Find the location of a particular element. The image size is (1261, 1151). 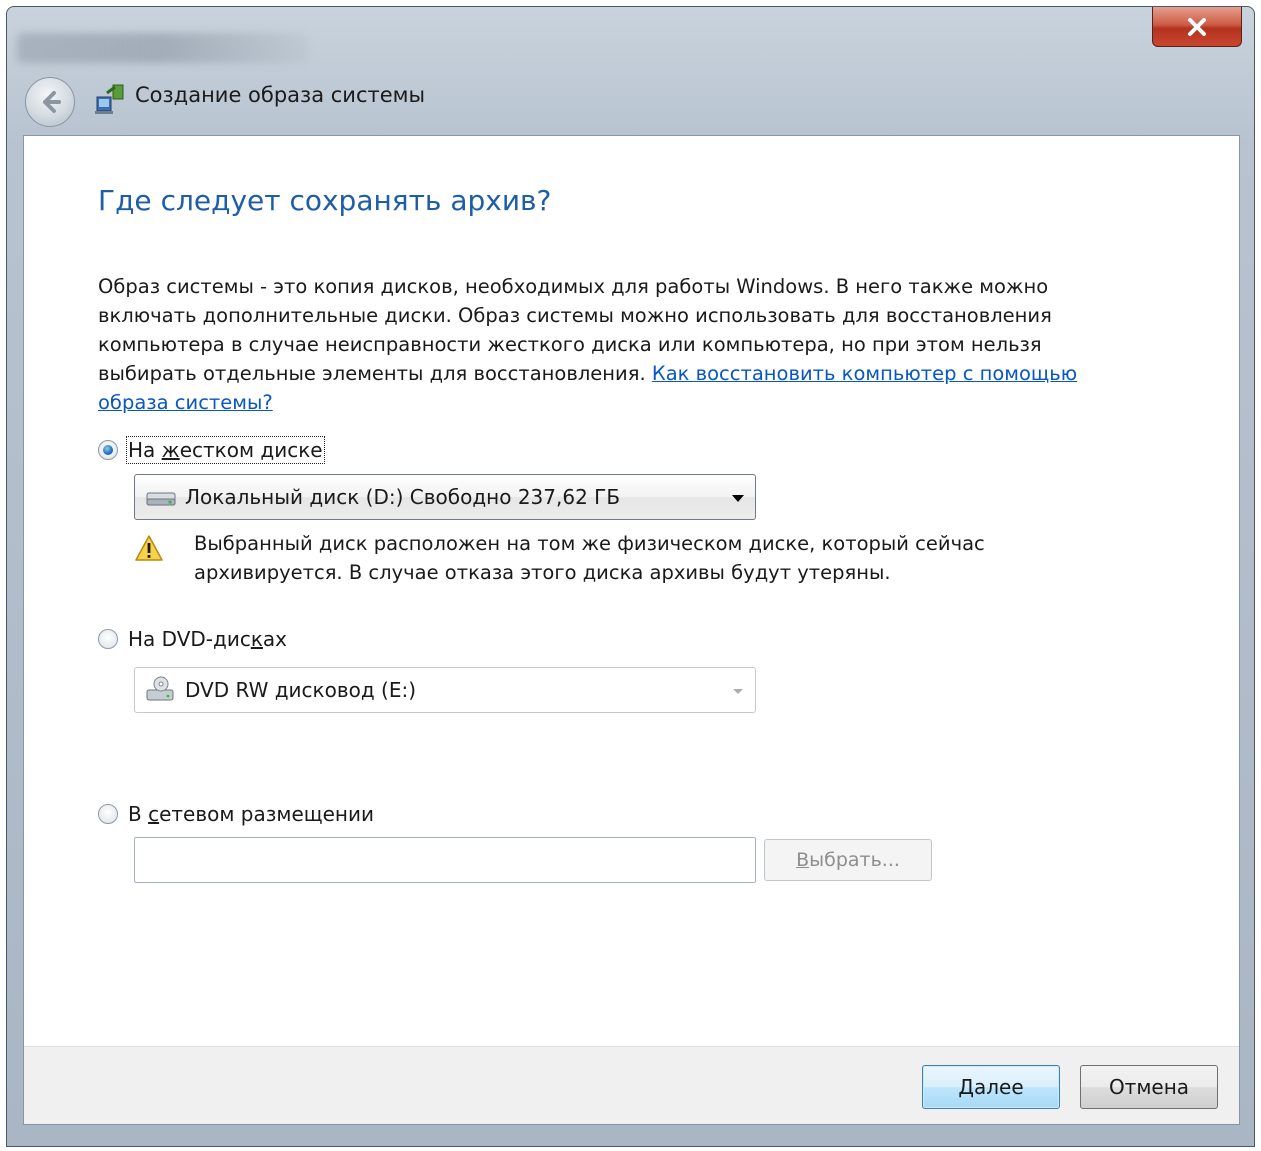

radio-button-dvd is located at coordinates (108, 639).